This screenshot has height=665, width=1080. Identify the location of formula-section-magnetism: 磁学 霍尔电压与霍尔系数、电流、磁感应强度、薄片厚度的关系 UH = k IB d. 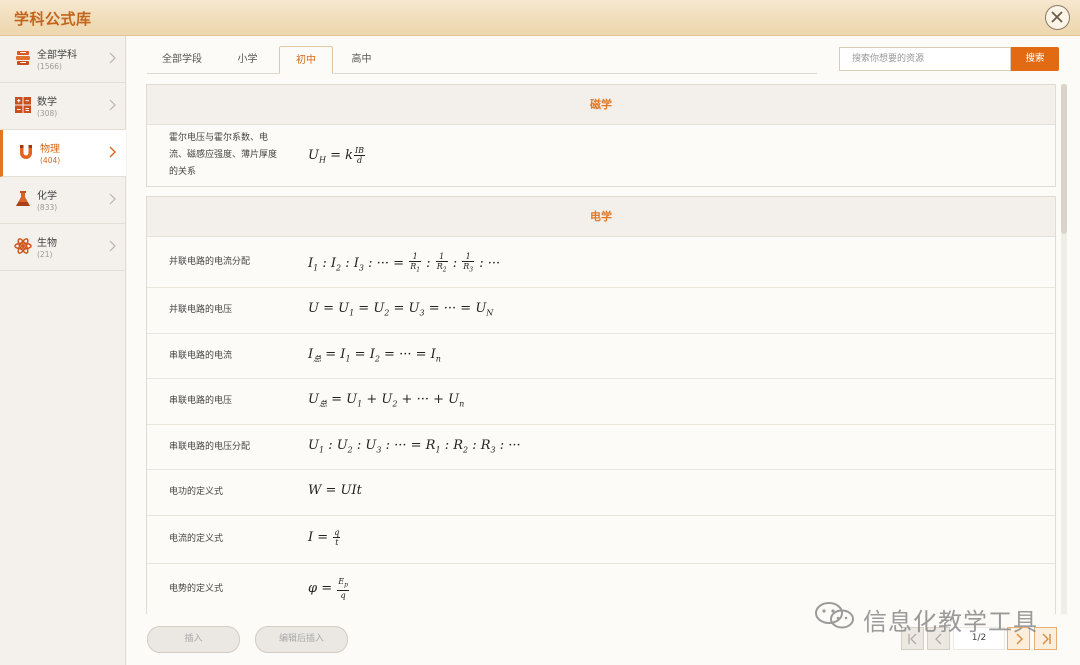
(601, 135).